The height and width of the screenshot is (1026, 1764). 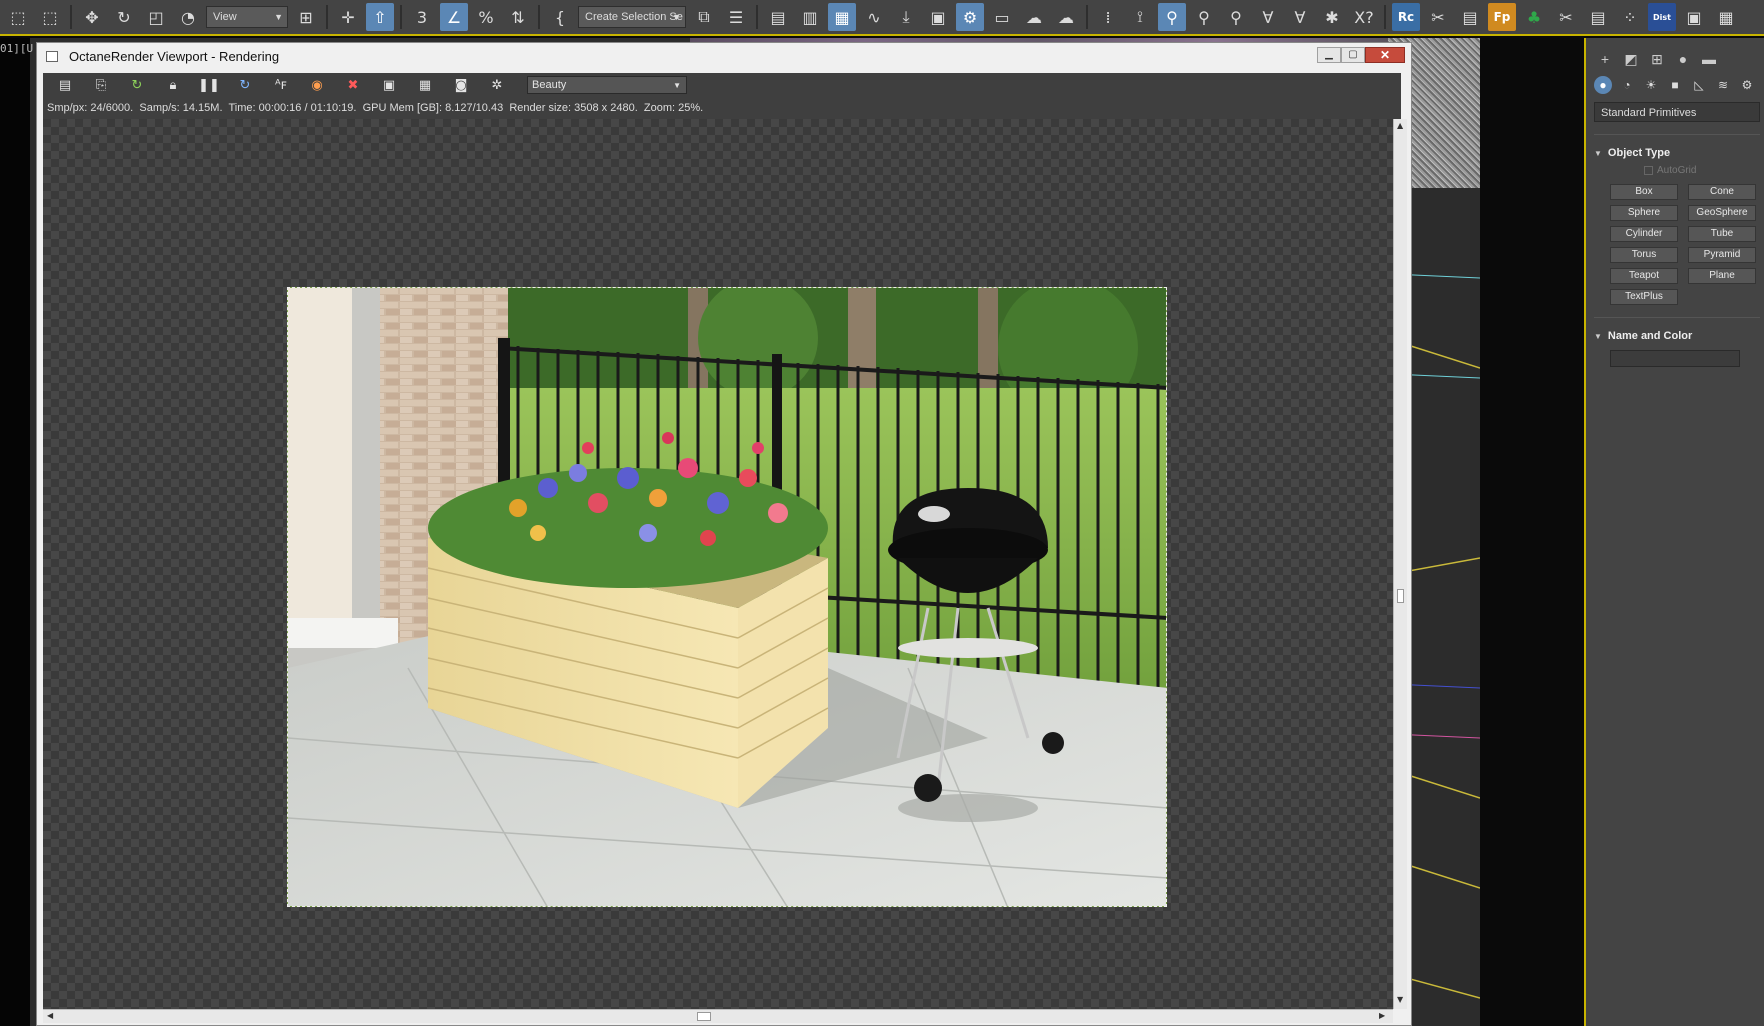 What do you see at coordinates (353, 85) in the screenshot?
I see `clay-mode-icon: ✖` at bounding box center [353, 85].